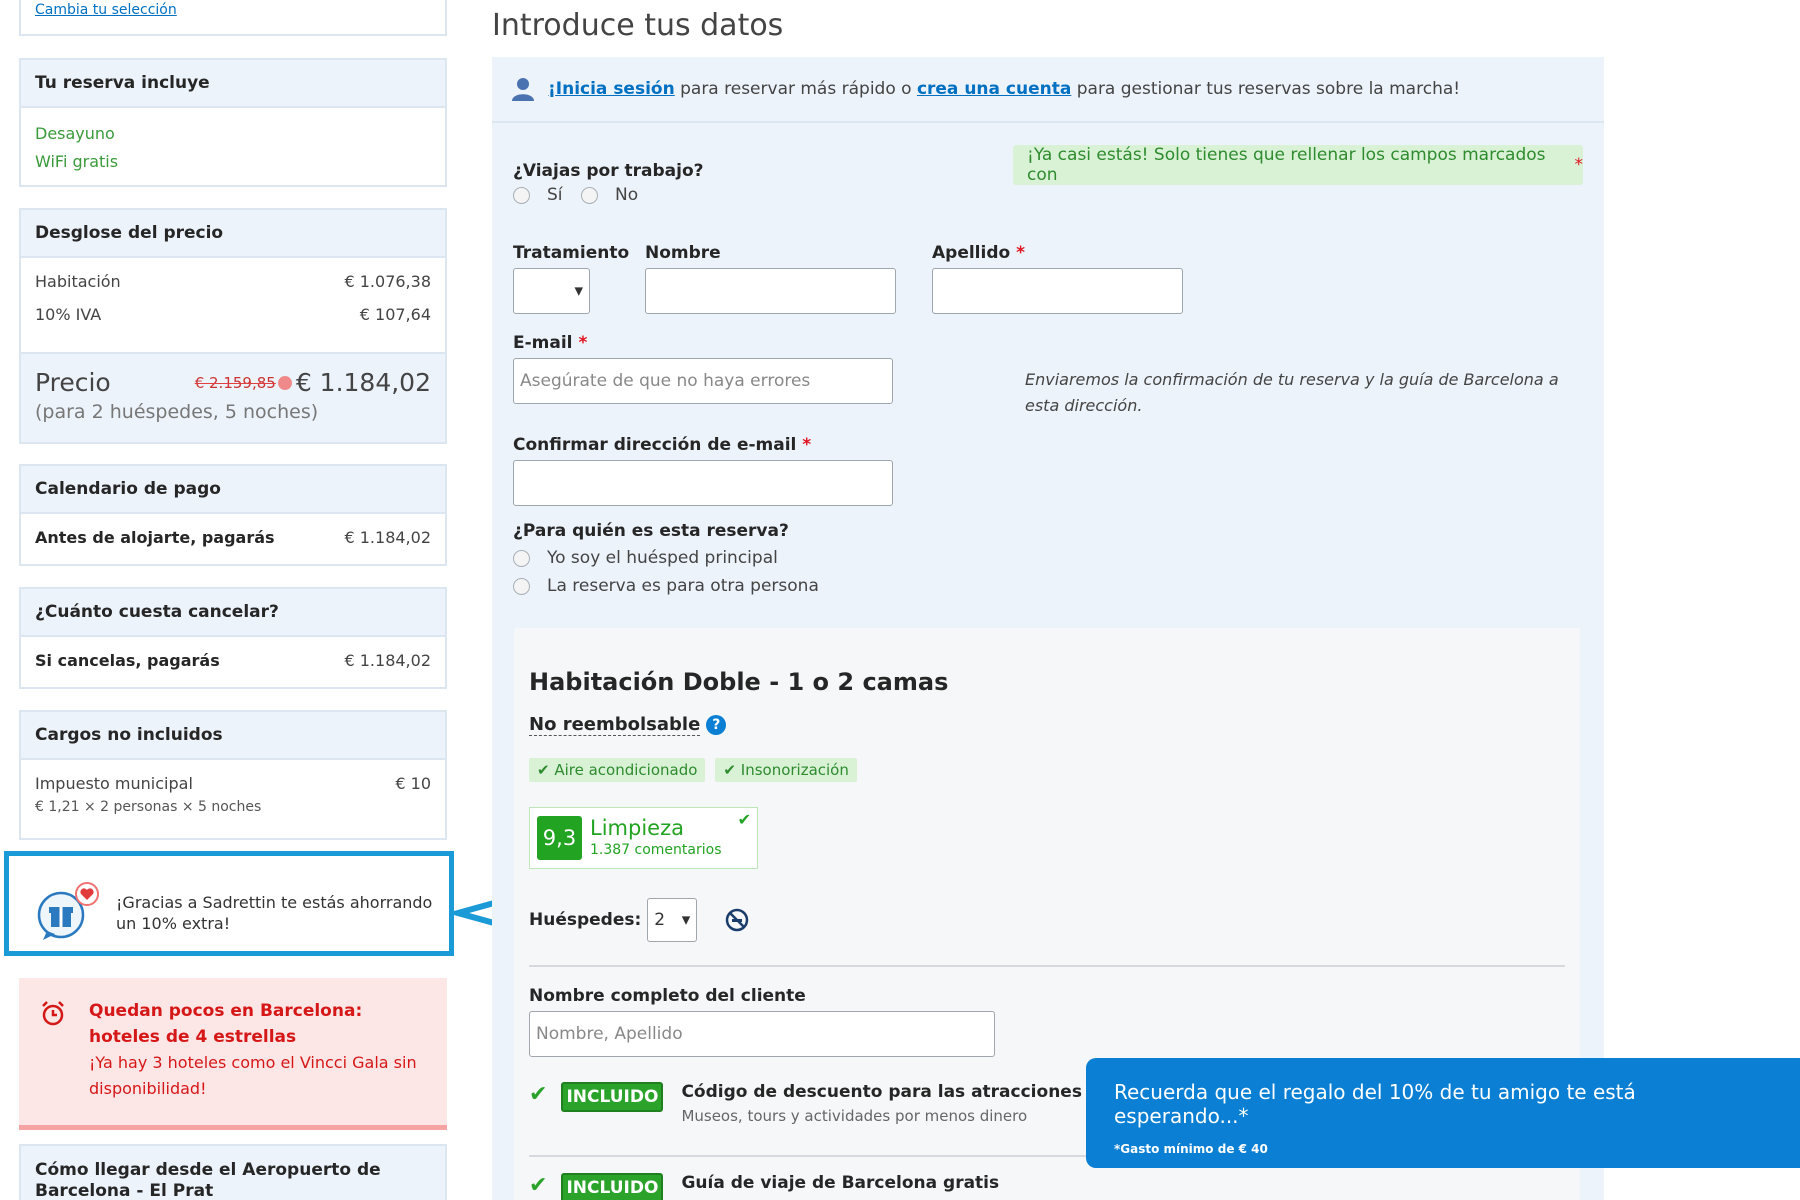  What do you see at coordinates (387, 660) in the screenshot?
I see `cancellation-value: € 1.184,02` at bounding box center [387, 660].